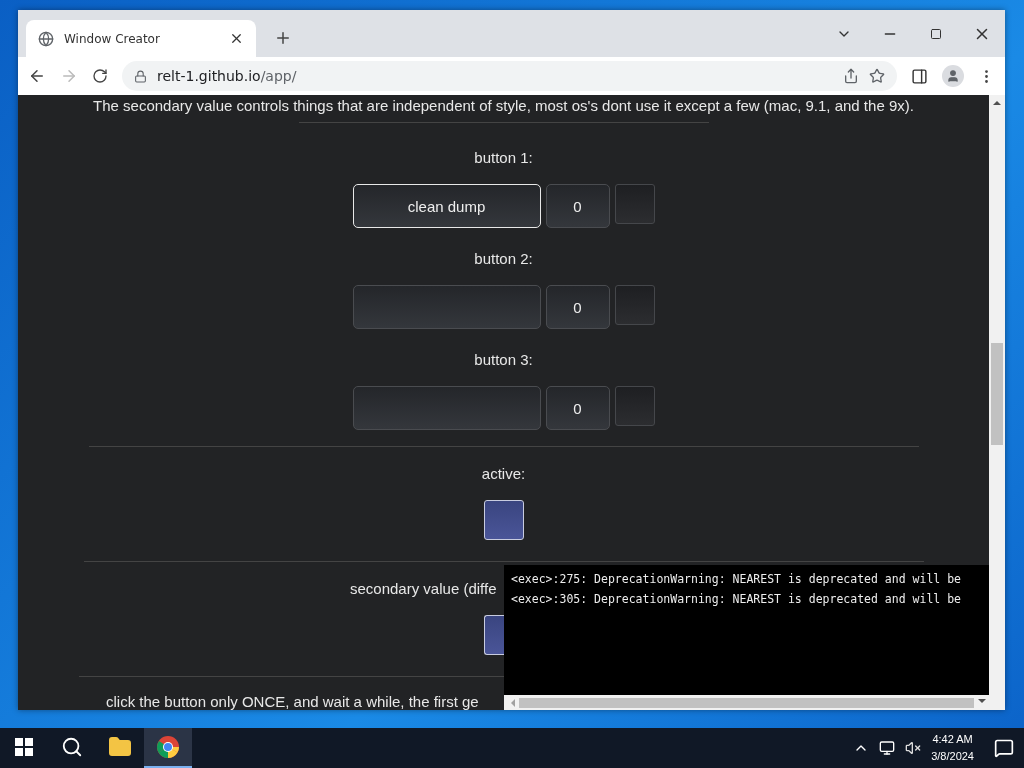 The image size is (1024, 768). I want to click on secondary-label: secondary value (diffe, so click(423, 588).